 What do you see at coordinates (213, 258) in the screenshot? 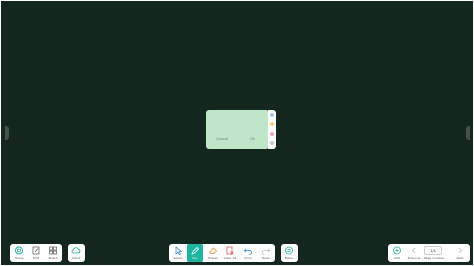
I see `eraser-label: Eraser` at bounding box center [213, 258].